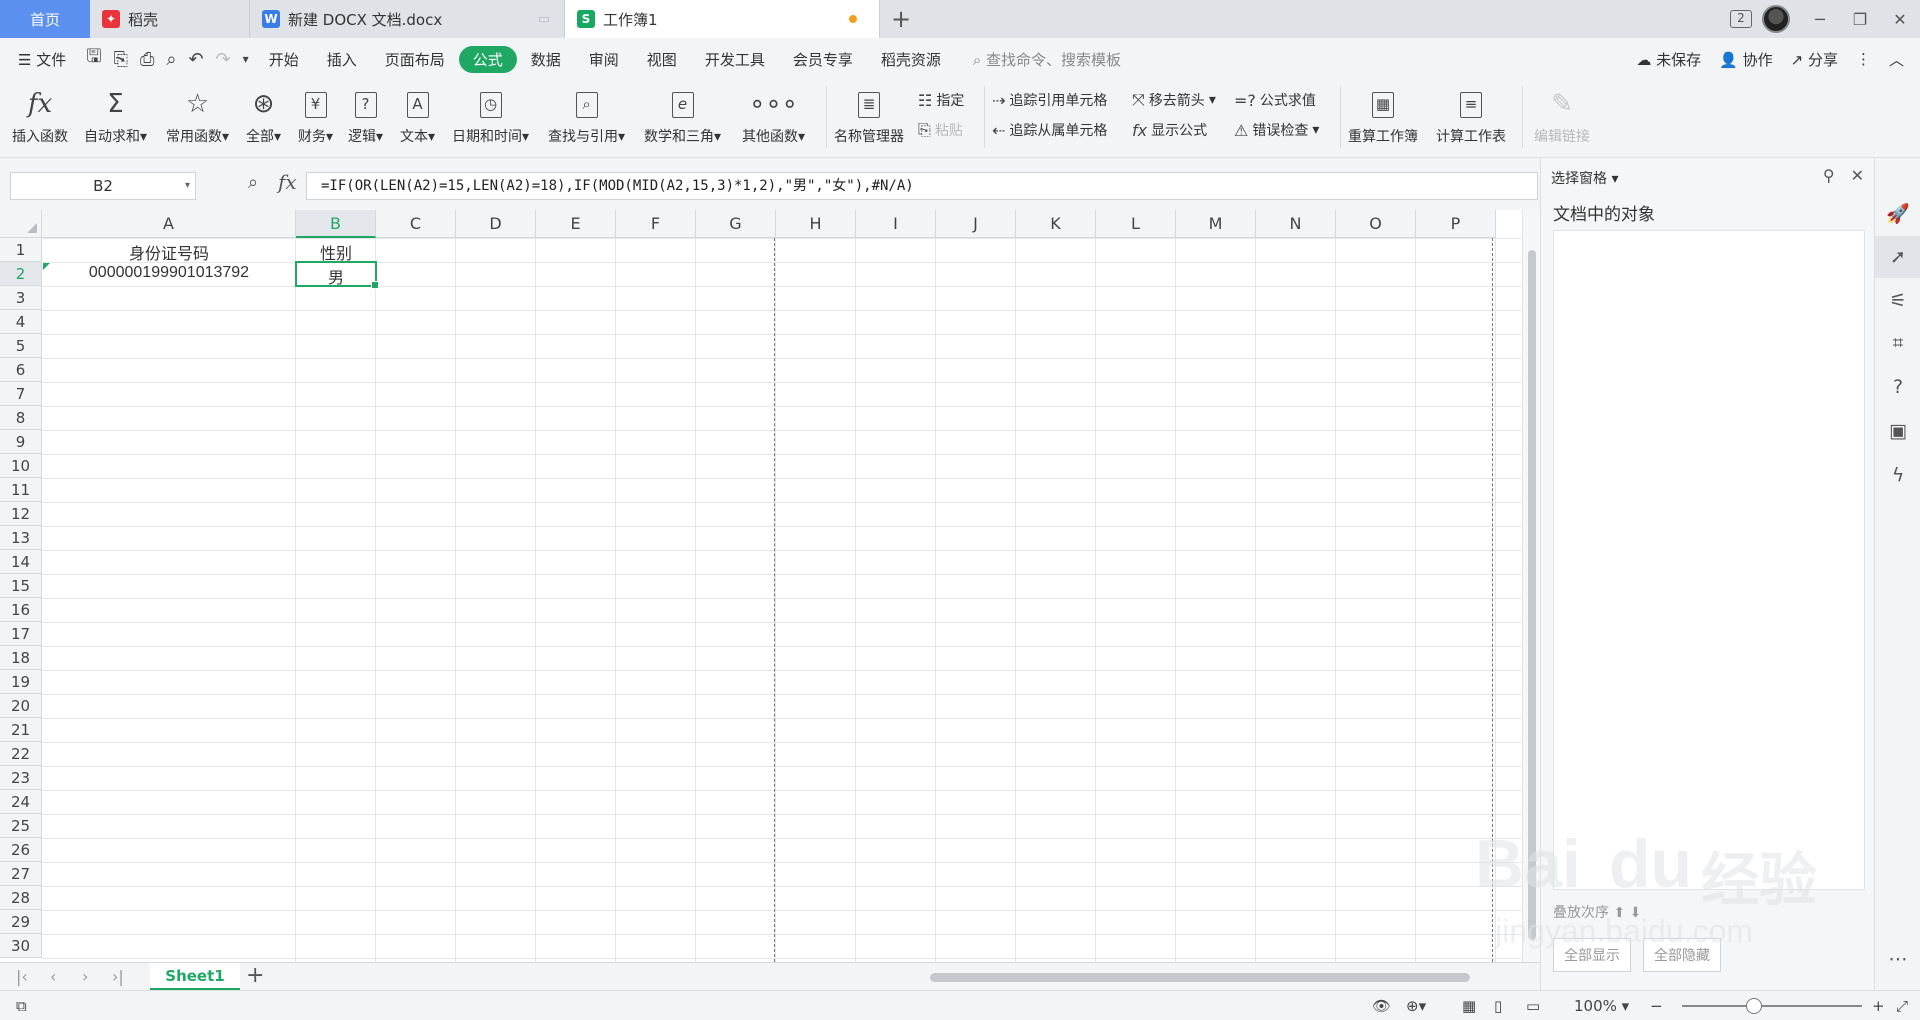 This screenshot has height=1020, width=1920. I want to click on close-icon: ✕, so click(1900, 19).